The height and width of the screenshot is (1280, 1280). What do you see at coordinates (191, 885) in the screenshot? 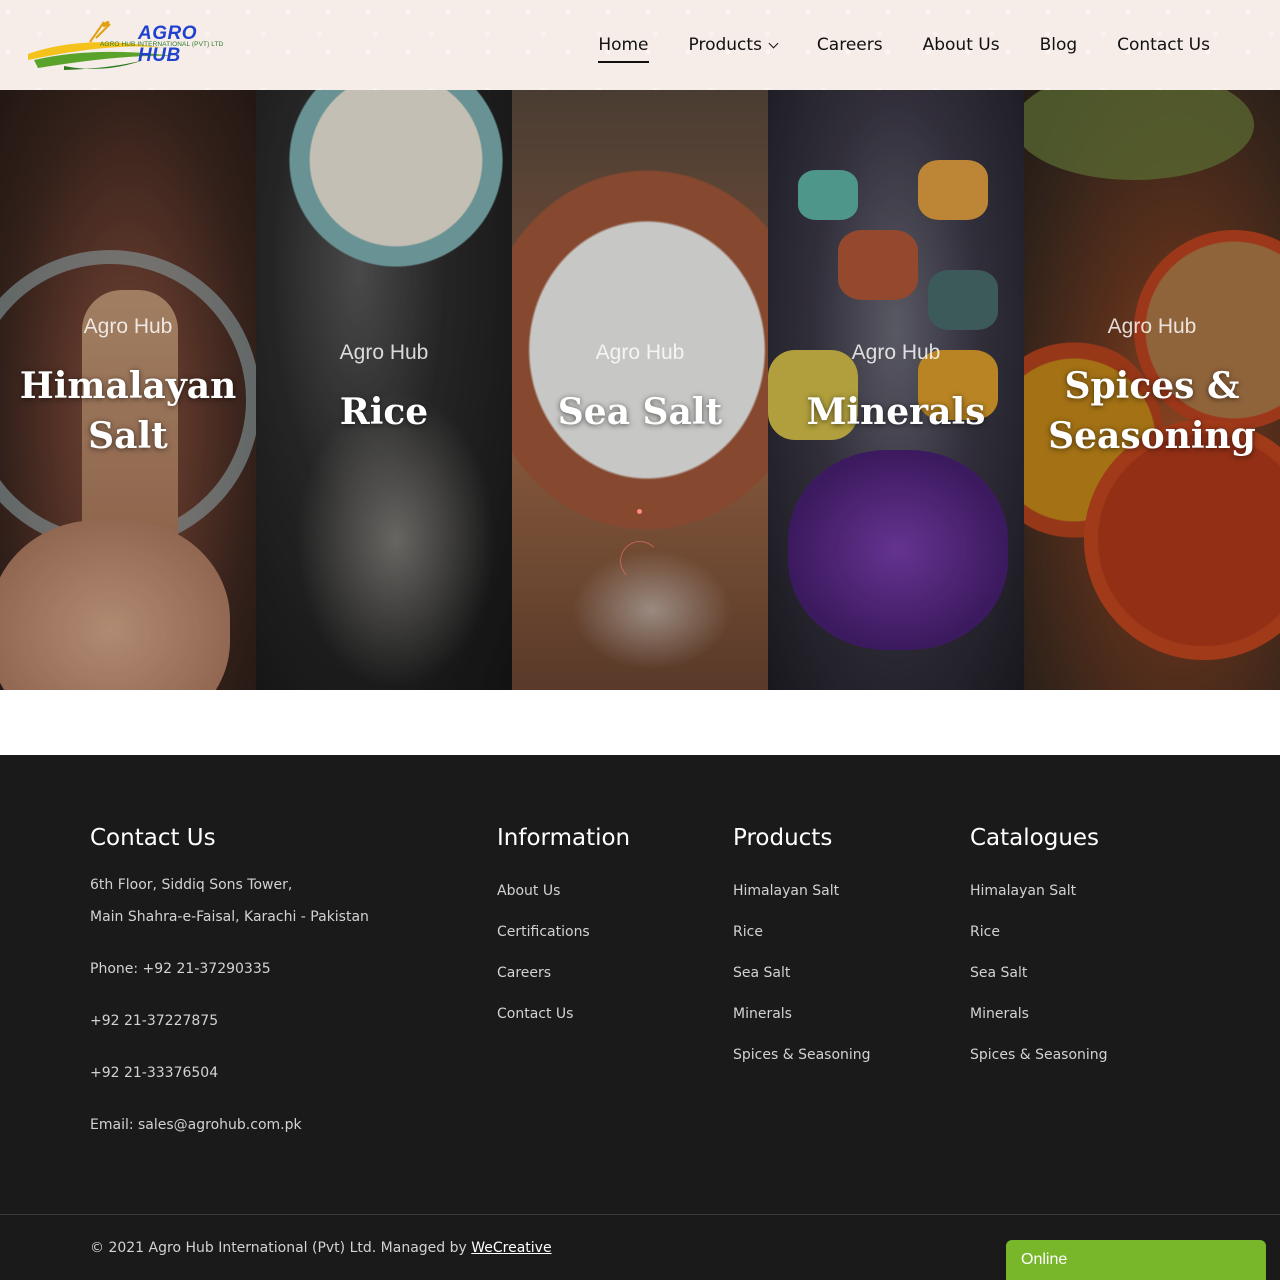
I see `address-line-1: 6th Floor, Siddiq Sons Tower,` at bounding box center [191, 885].